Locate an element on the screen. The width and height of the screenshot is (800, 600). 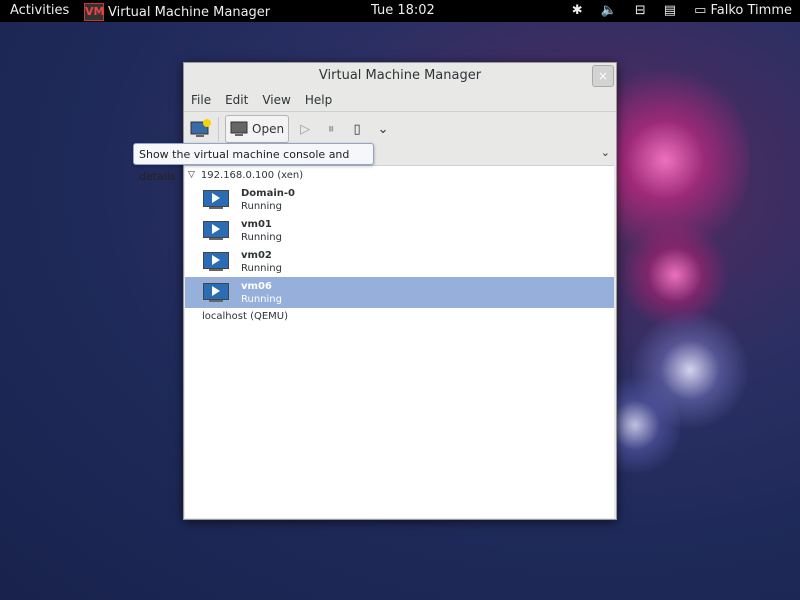
battery-icon: ▤ is located at coordinates (670, 10).